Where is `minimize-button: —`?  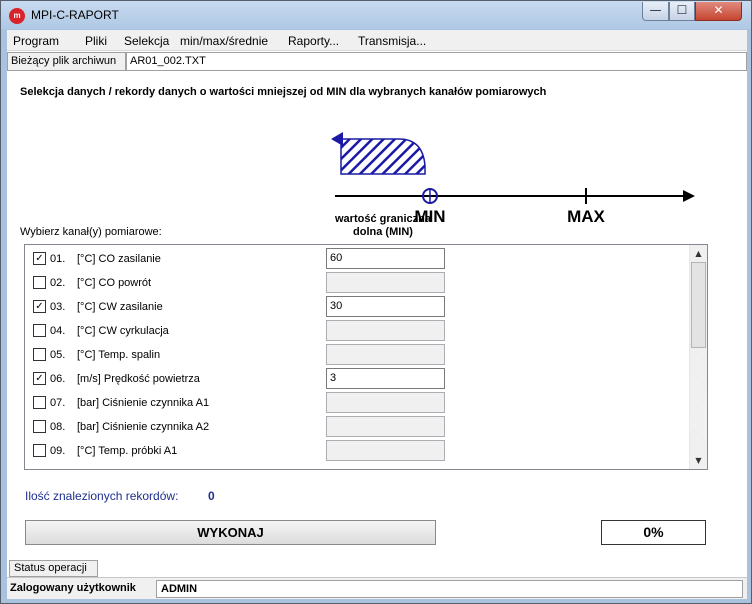 minimize-button: — is located at coordinates (655, 11).